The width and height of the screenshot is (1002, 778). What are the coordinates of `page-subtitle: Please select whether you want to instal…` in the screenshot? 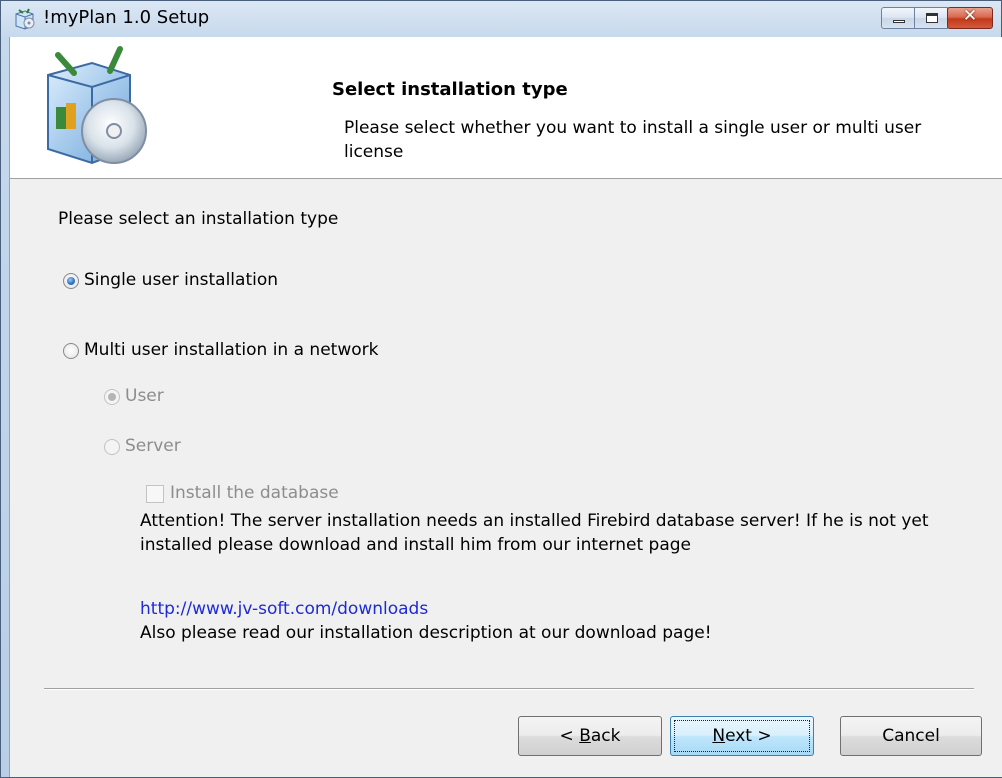 It's located at (633, 140).